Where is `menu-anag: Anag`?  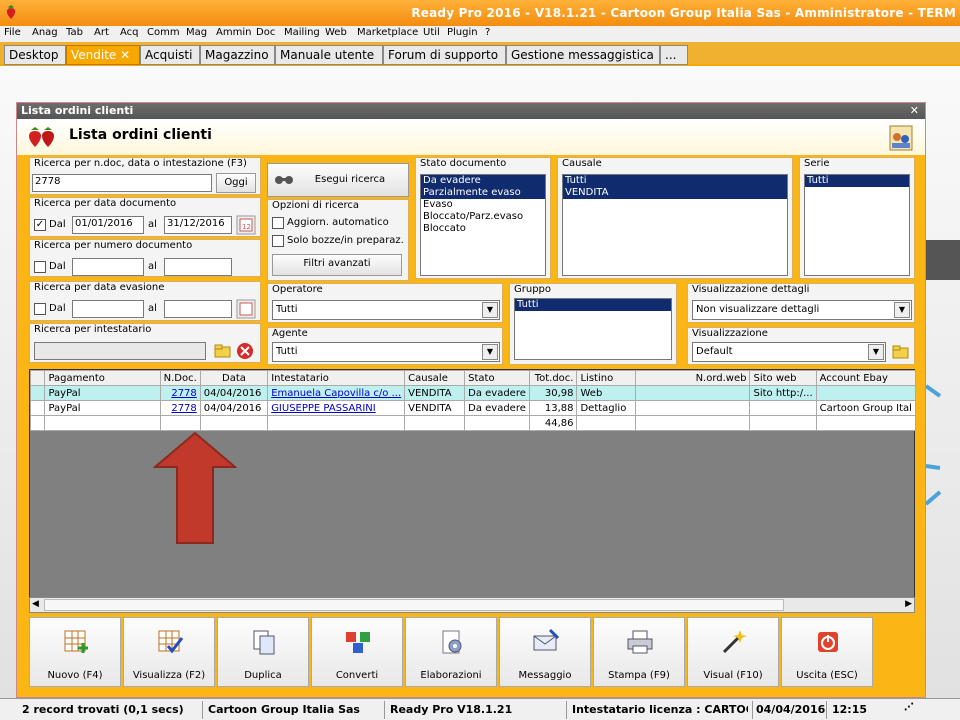
menu-anag: Anag is located at coordinates (45, 32).